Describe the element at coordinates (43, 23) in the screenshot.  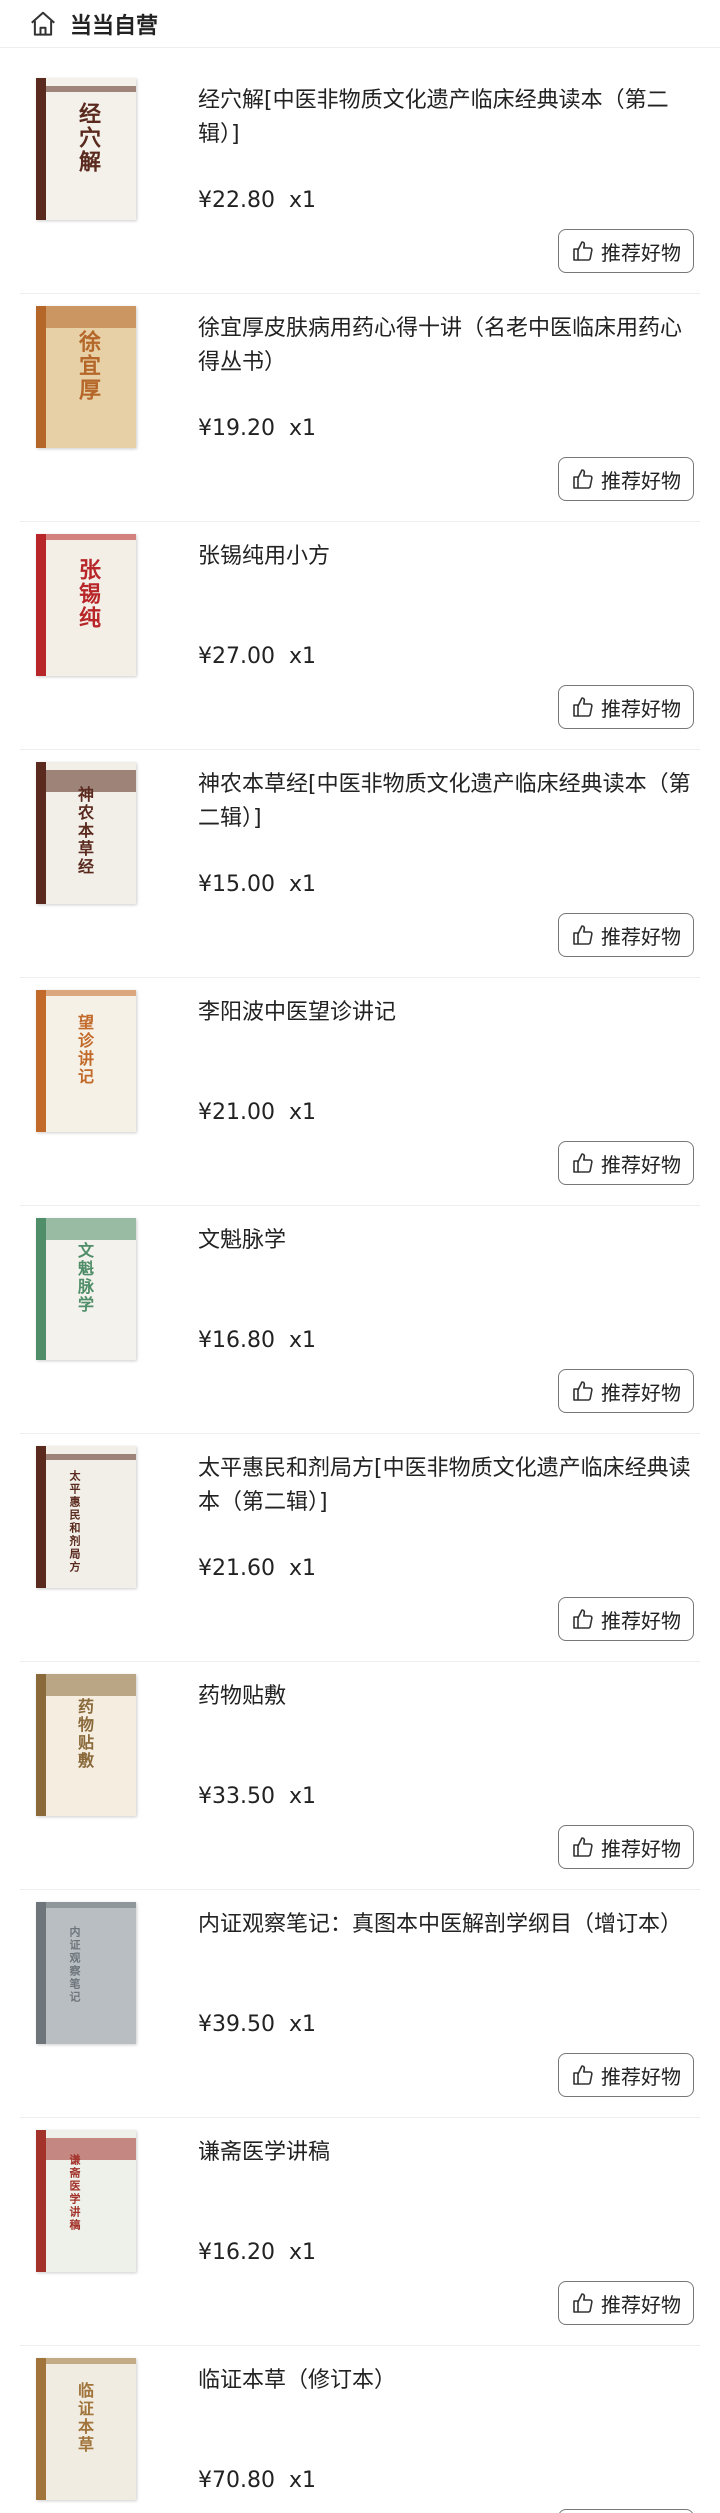
I see `home-store-icon` at that location.